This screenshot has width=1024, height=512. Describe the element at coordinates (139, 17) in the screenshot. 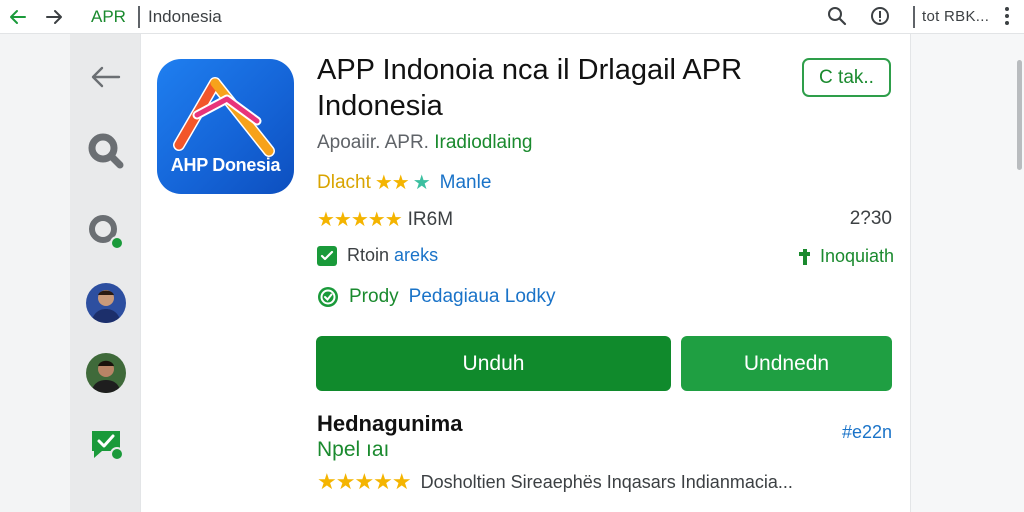

I see `address-divider` at that location.